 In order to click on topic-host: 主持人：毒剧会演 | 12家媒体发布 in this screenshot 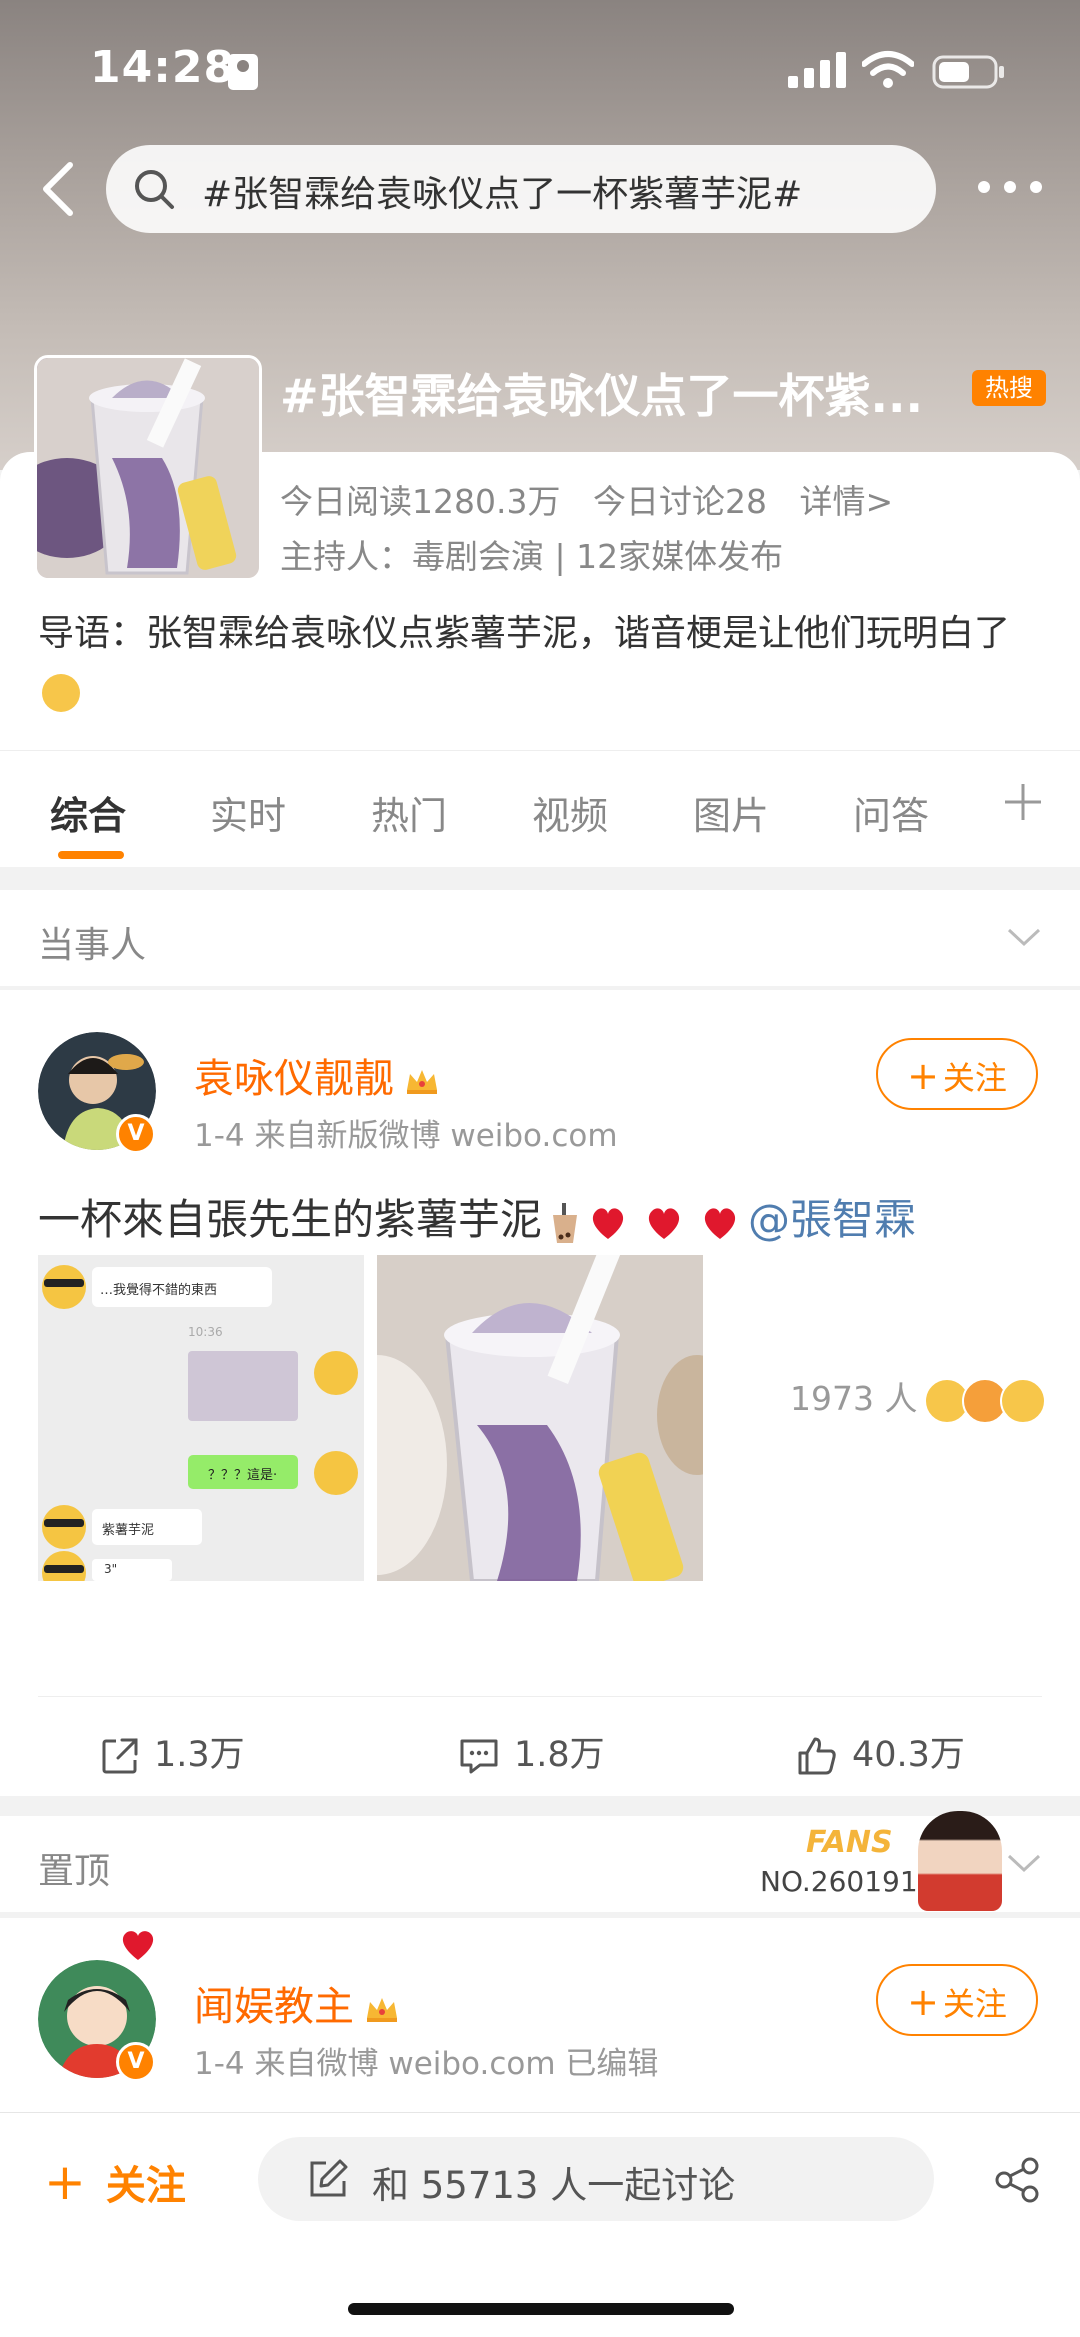, I will do `click(532, 556)`.